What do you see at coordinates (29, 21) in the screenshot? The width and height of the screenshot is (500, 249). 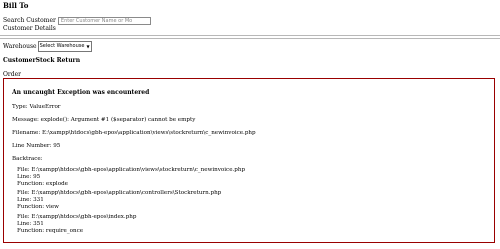 I see `search-customer-label: Search Customer` at bounding box center [29, 21].